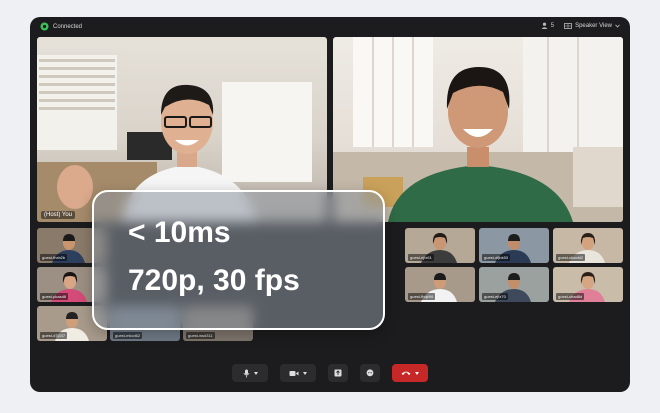 This screenshot has width=660, height=413. I want to click on gallery-tile: guest-cbacfd2, so click(588, 245).